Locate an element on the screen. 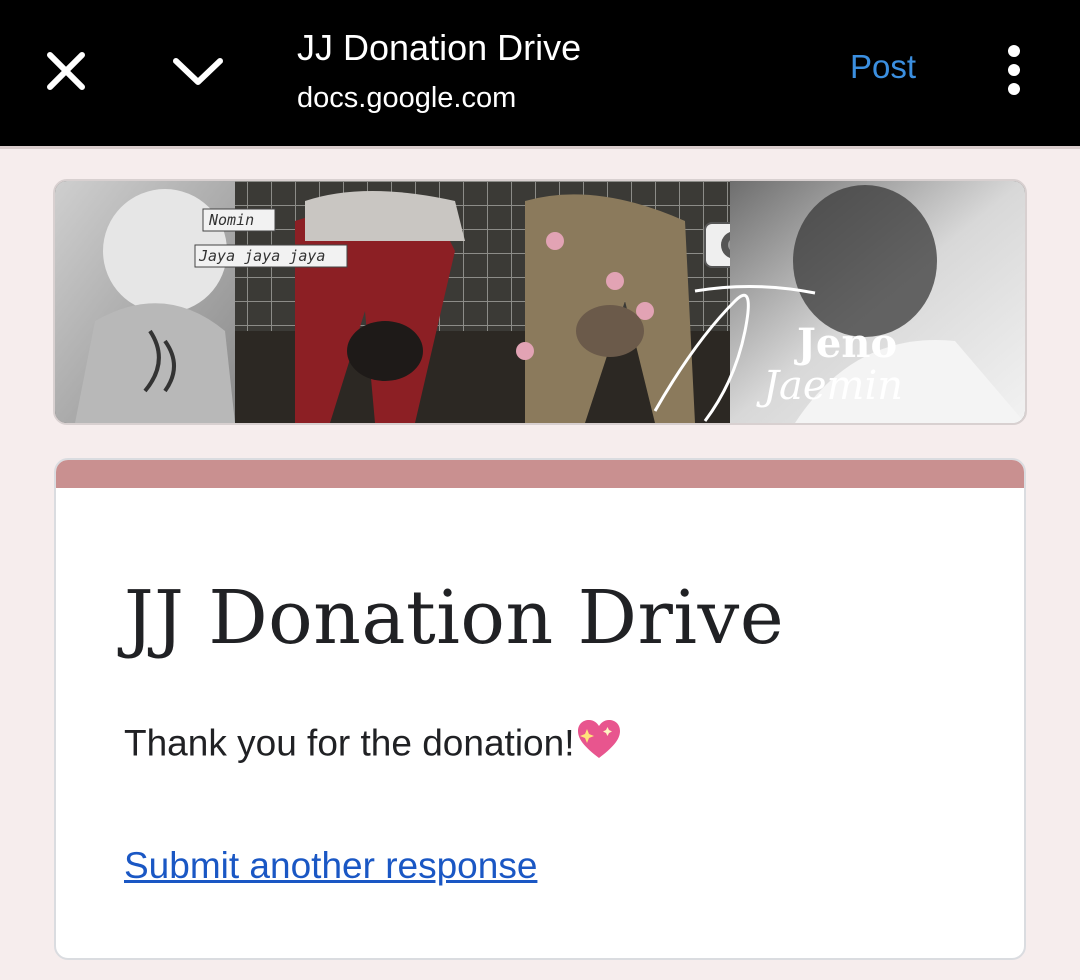  page-title: JJ Donation Drive is located at coordinates (439, 47).